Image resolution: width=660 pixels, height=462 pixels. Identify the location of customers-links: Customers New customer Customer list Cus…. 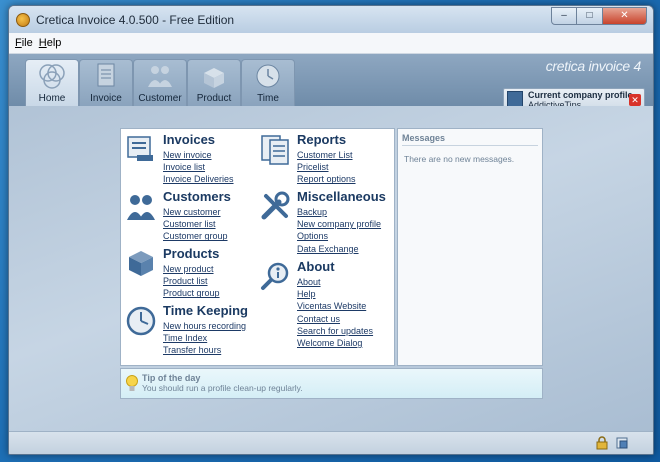
(197, 216).